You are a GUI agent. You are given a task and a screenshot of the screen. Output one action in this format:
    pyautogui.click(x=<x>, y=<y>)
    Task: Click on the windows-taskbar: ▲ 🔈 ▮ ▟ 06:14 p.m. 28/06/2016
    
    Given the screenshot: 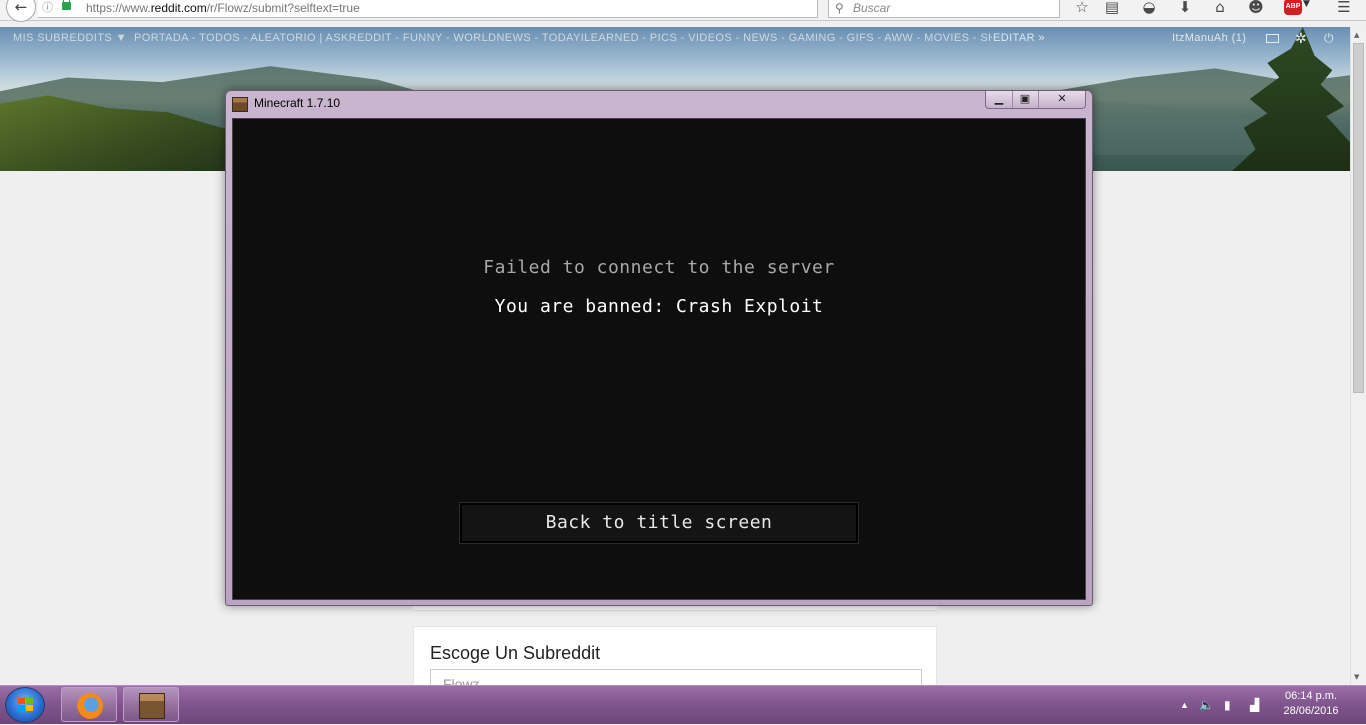 What is the action you would take?
    pyautogui.click(x=683, y=704)
    